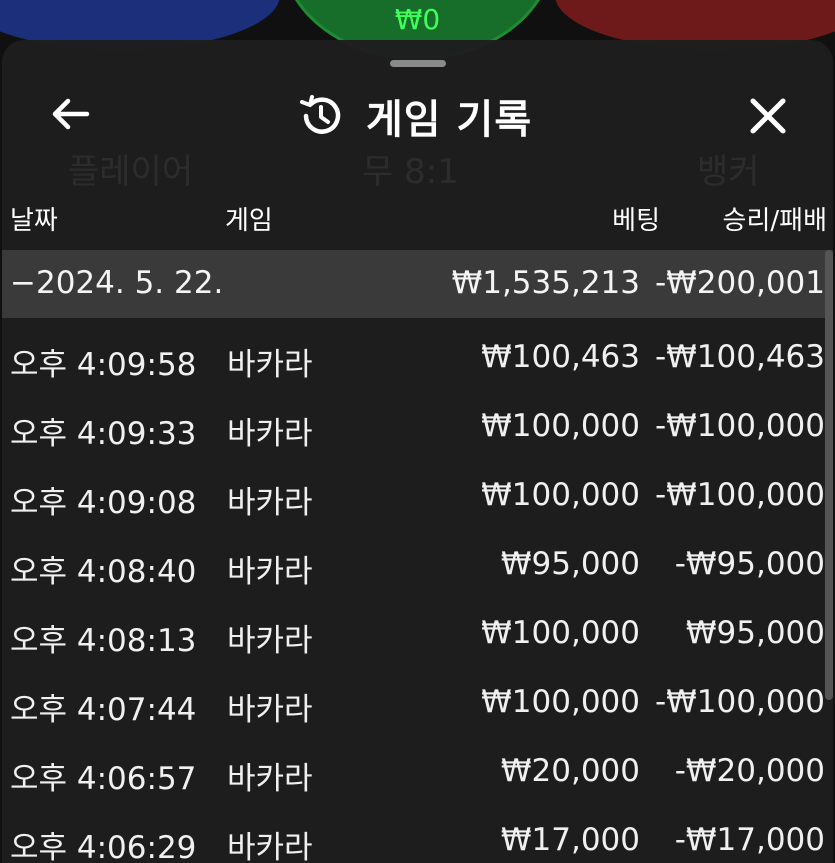 The image size is (835, 863). Describe the element at coordinates (103, 572) in the screenshot. I see `row-time: 오후 4:08:40` at that location.